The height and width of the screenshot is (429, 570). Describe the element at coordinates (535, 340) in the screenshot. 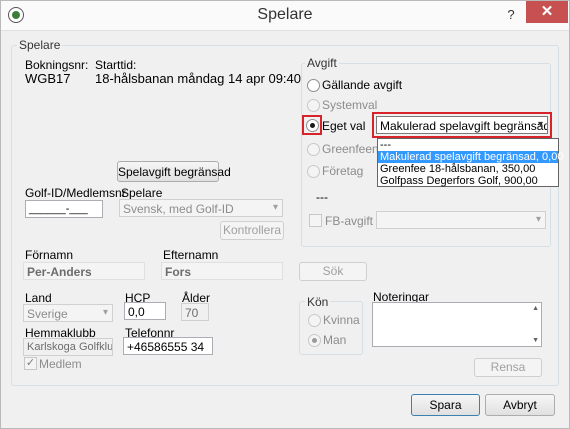

I see `scroll-down-icon: ▼` at that location.